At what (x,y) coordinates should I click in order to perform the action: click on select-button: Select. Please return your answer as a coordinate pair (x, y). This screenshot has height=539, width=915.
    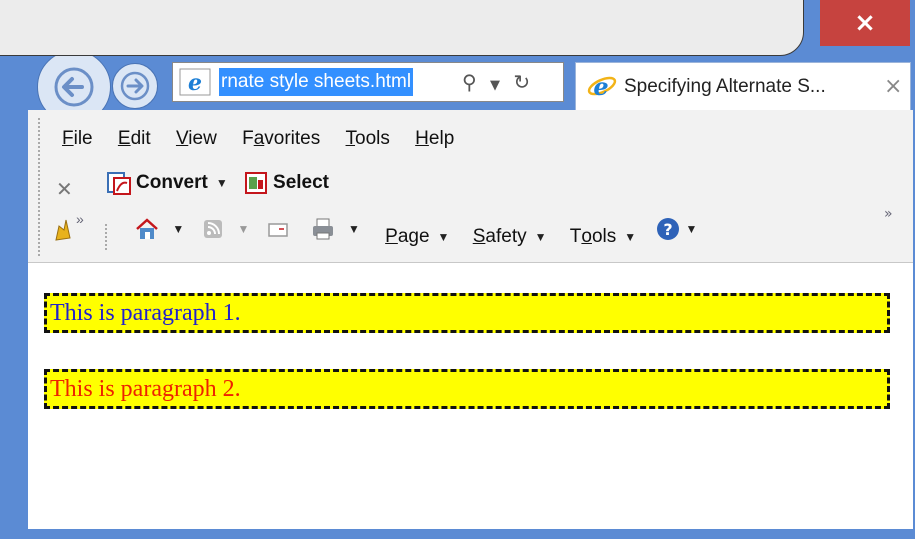
    Looking at the image, I should click on (286, 183).